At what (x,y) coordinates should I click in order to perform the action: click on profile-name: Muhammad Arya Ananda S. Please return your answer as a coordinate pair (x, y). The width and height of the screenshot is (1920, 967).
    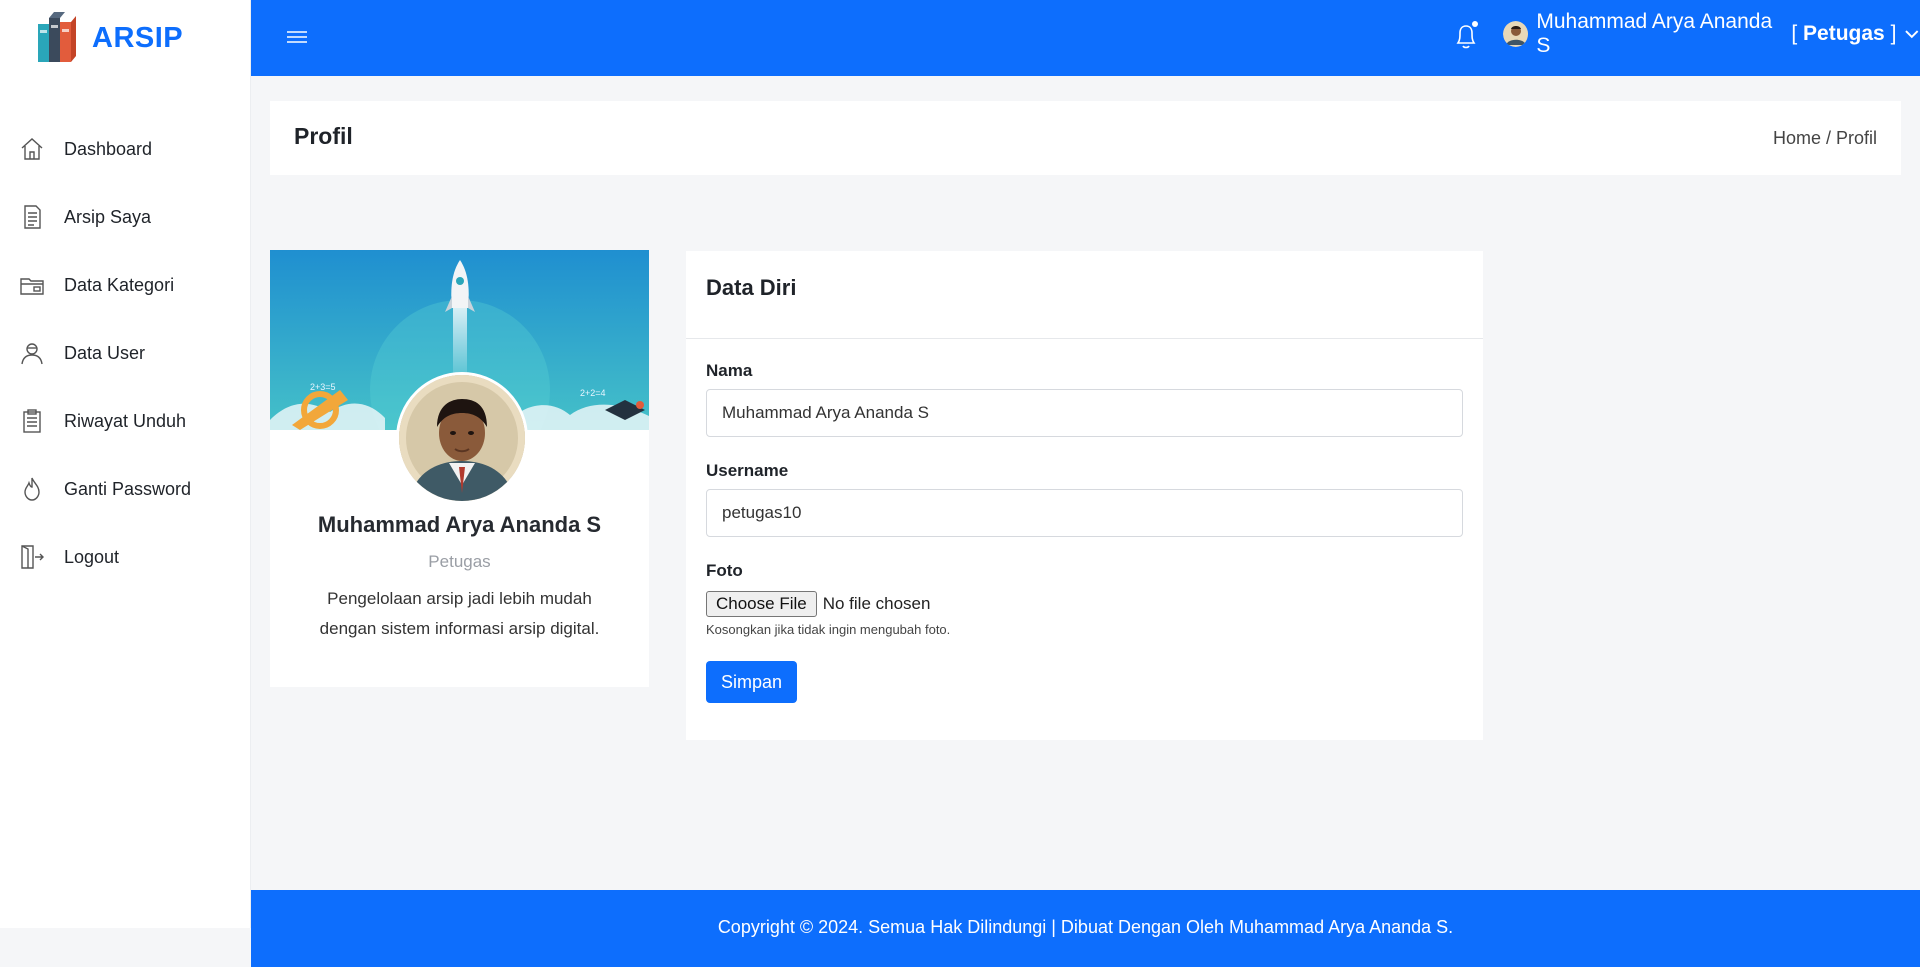
    Looking at the image, I should click on (459, 524).